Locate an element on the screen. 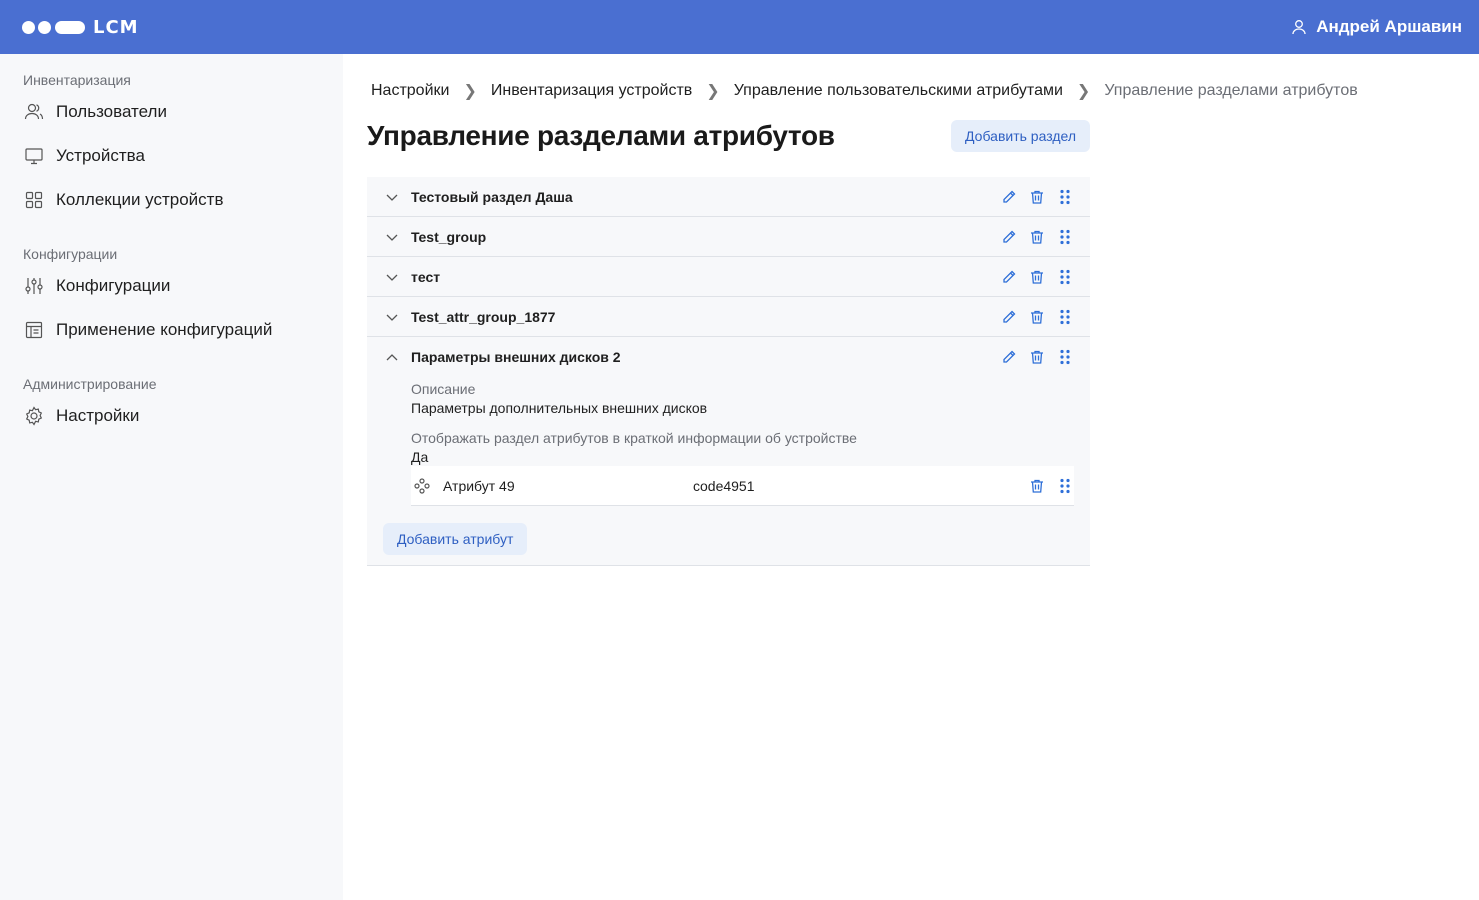 Image resolution: width=1479 pixels, height=900 pixels. logo-text: LCM is located at coordinates (116, 27).